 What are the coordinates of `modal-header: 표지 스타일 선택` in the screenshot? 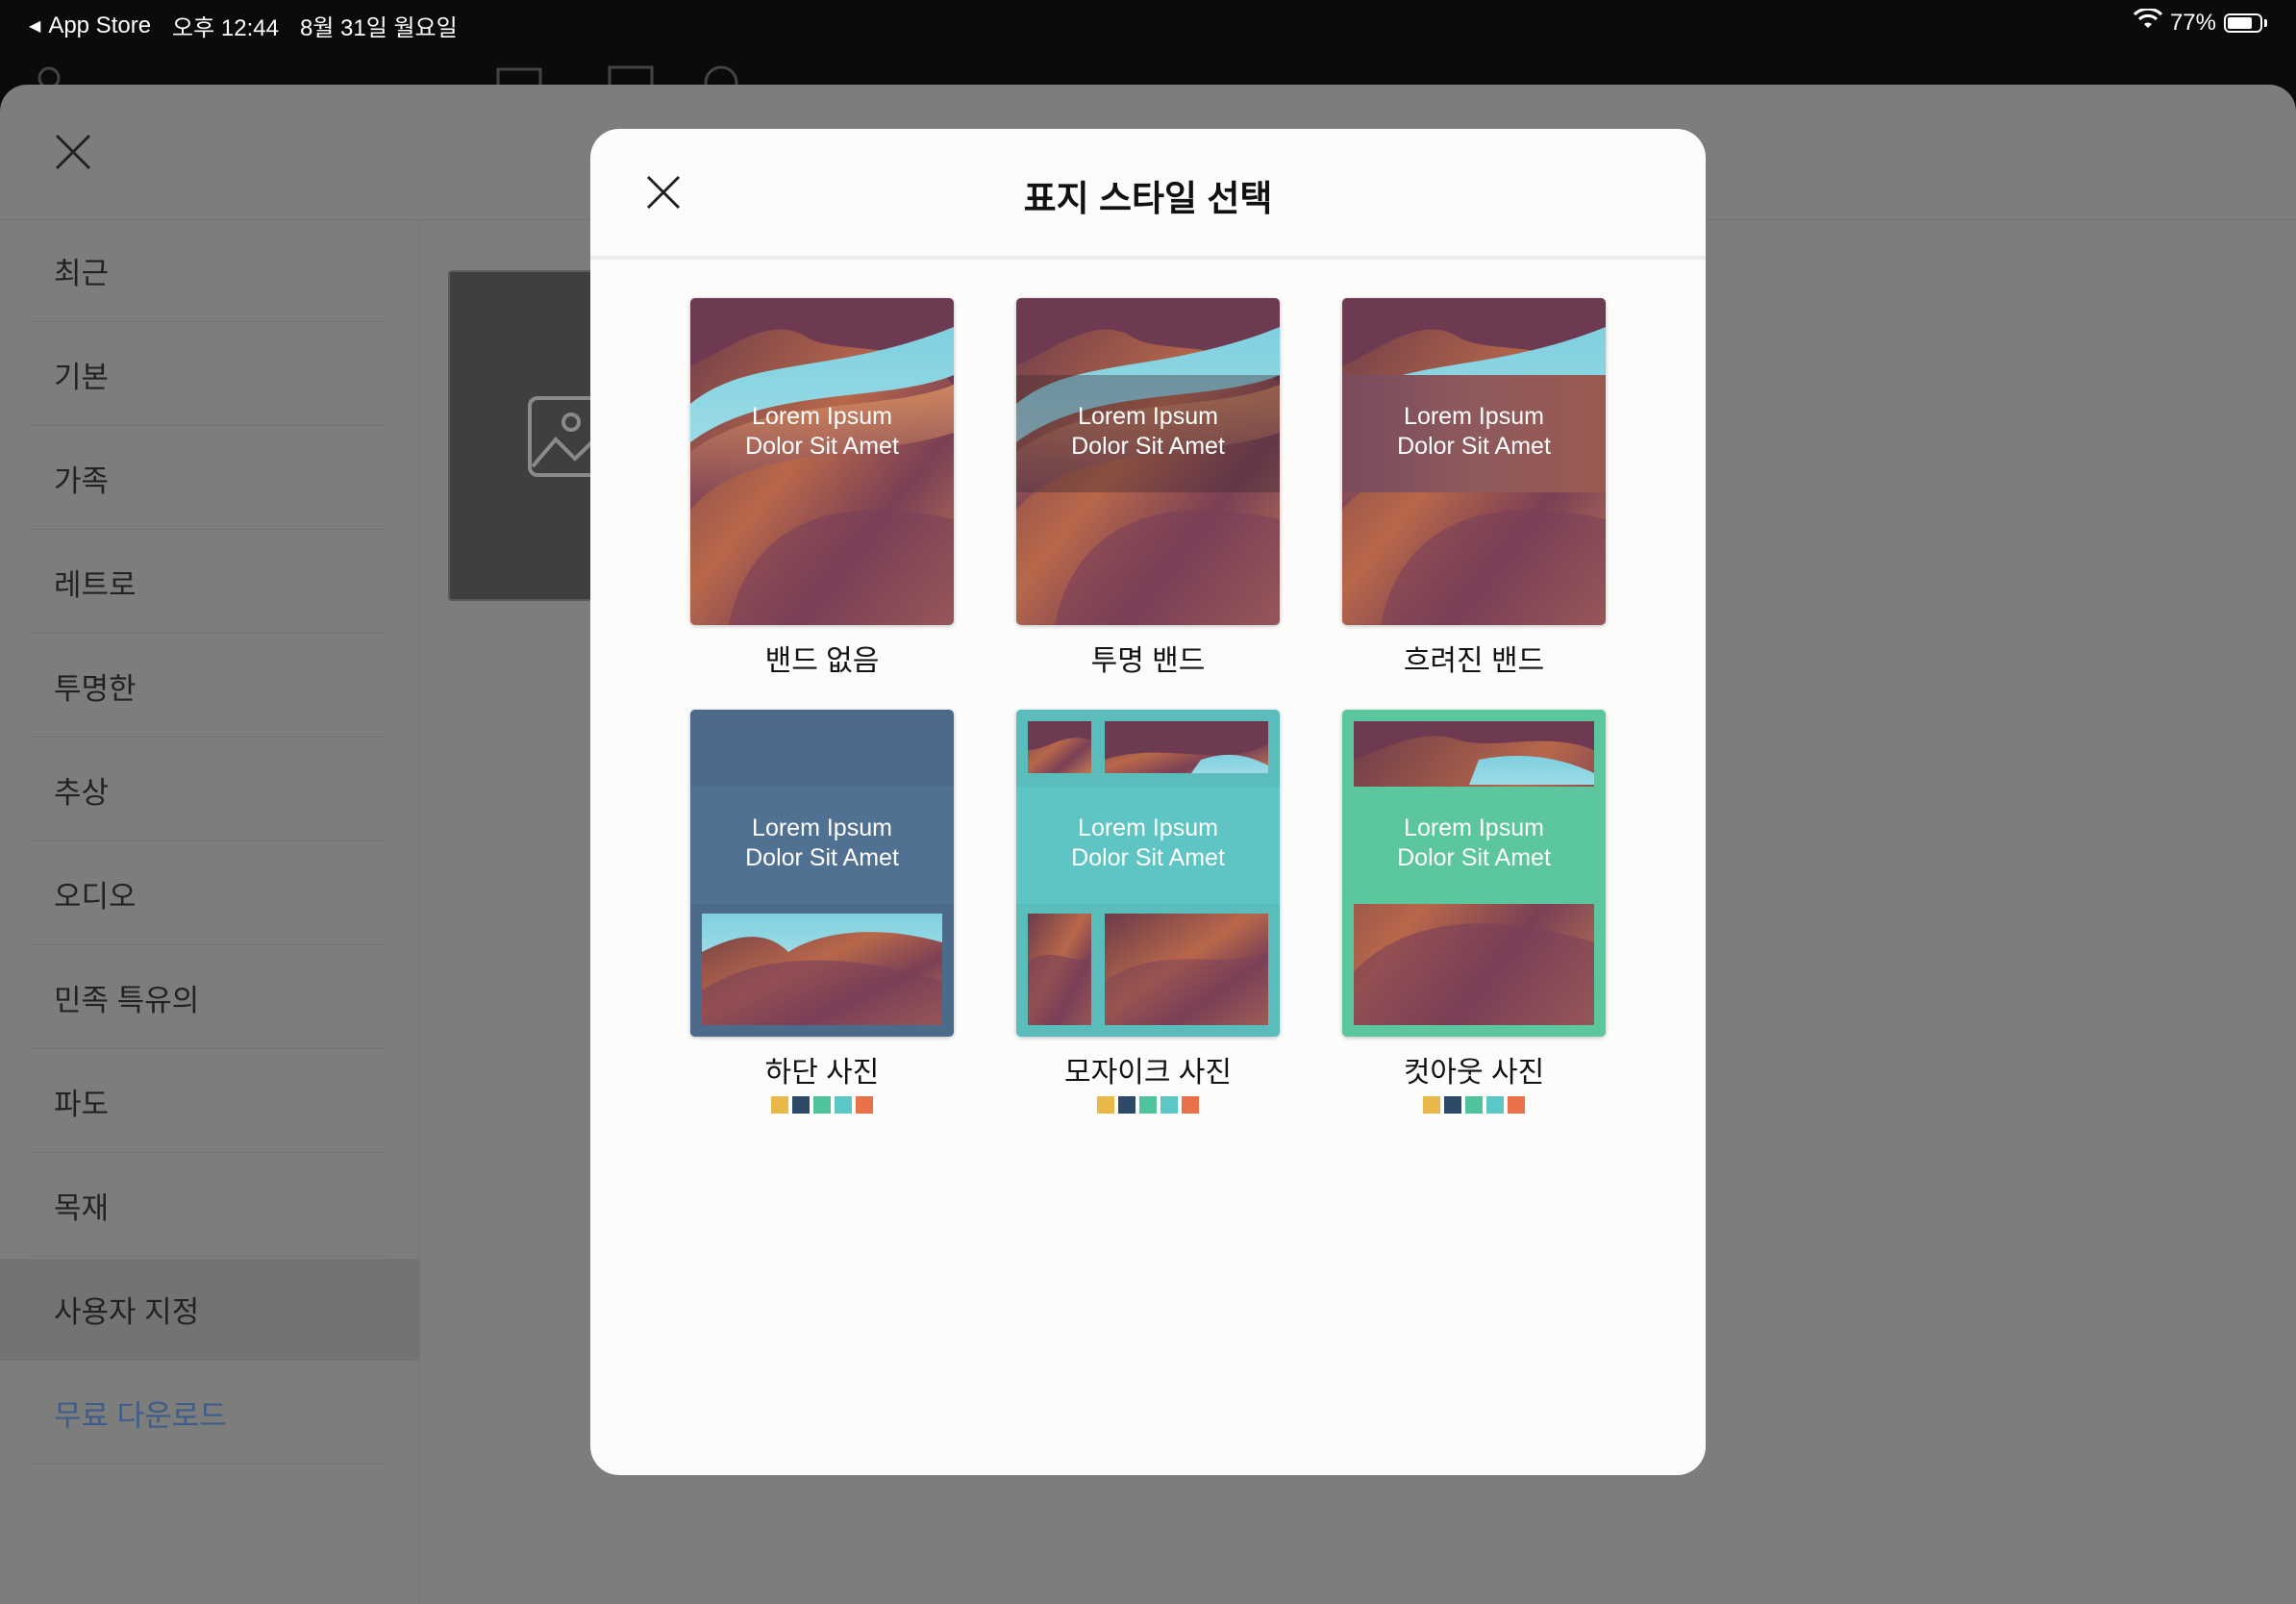 It's located at (1148, 194).